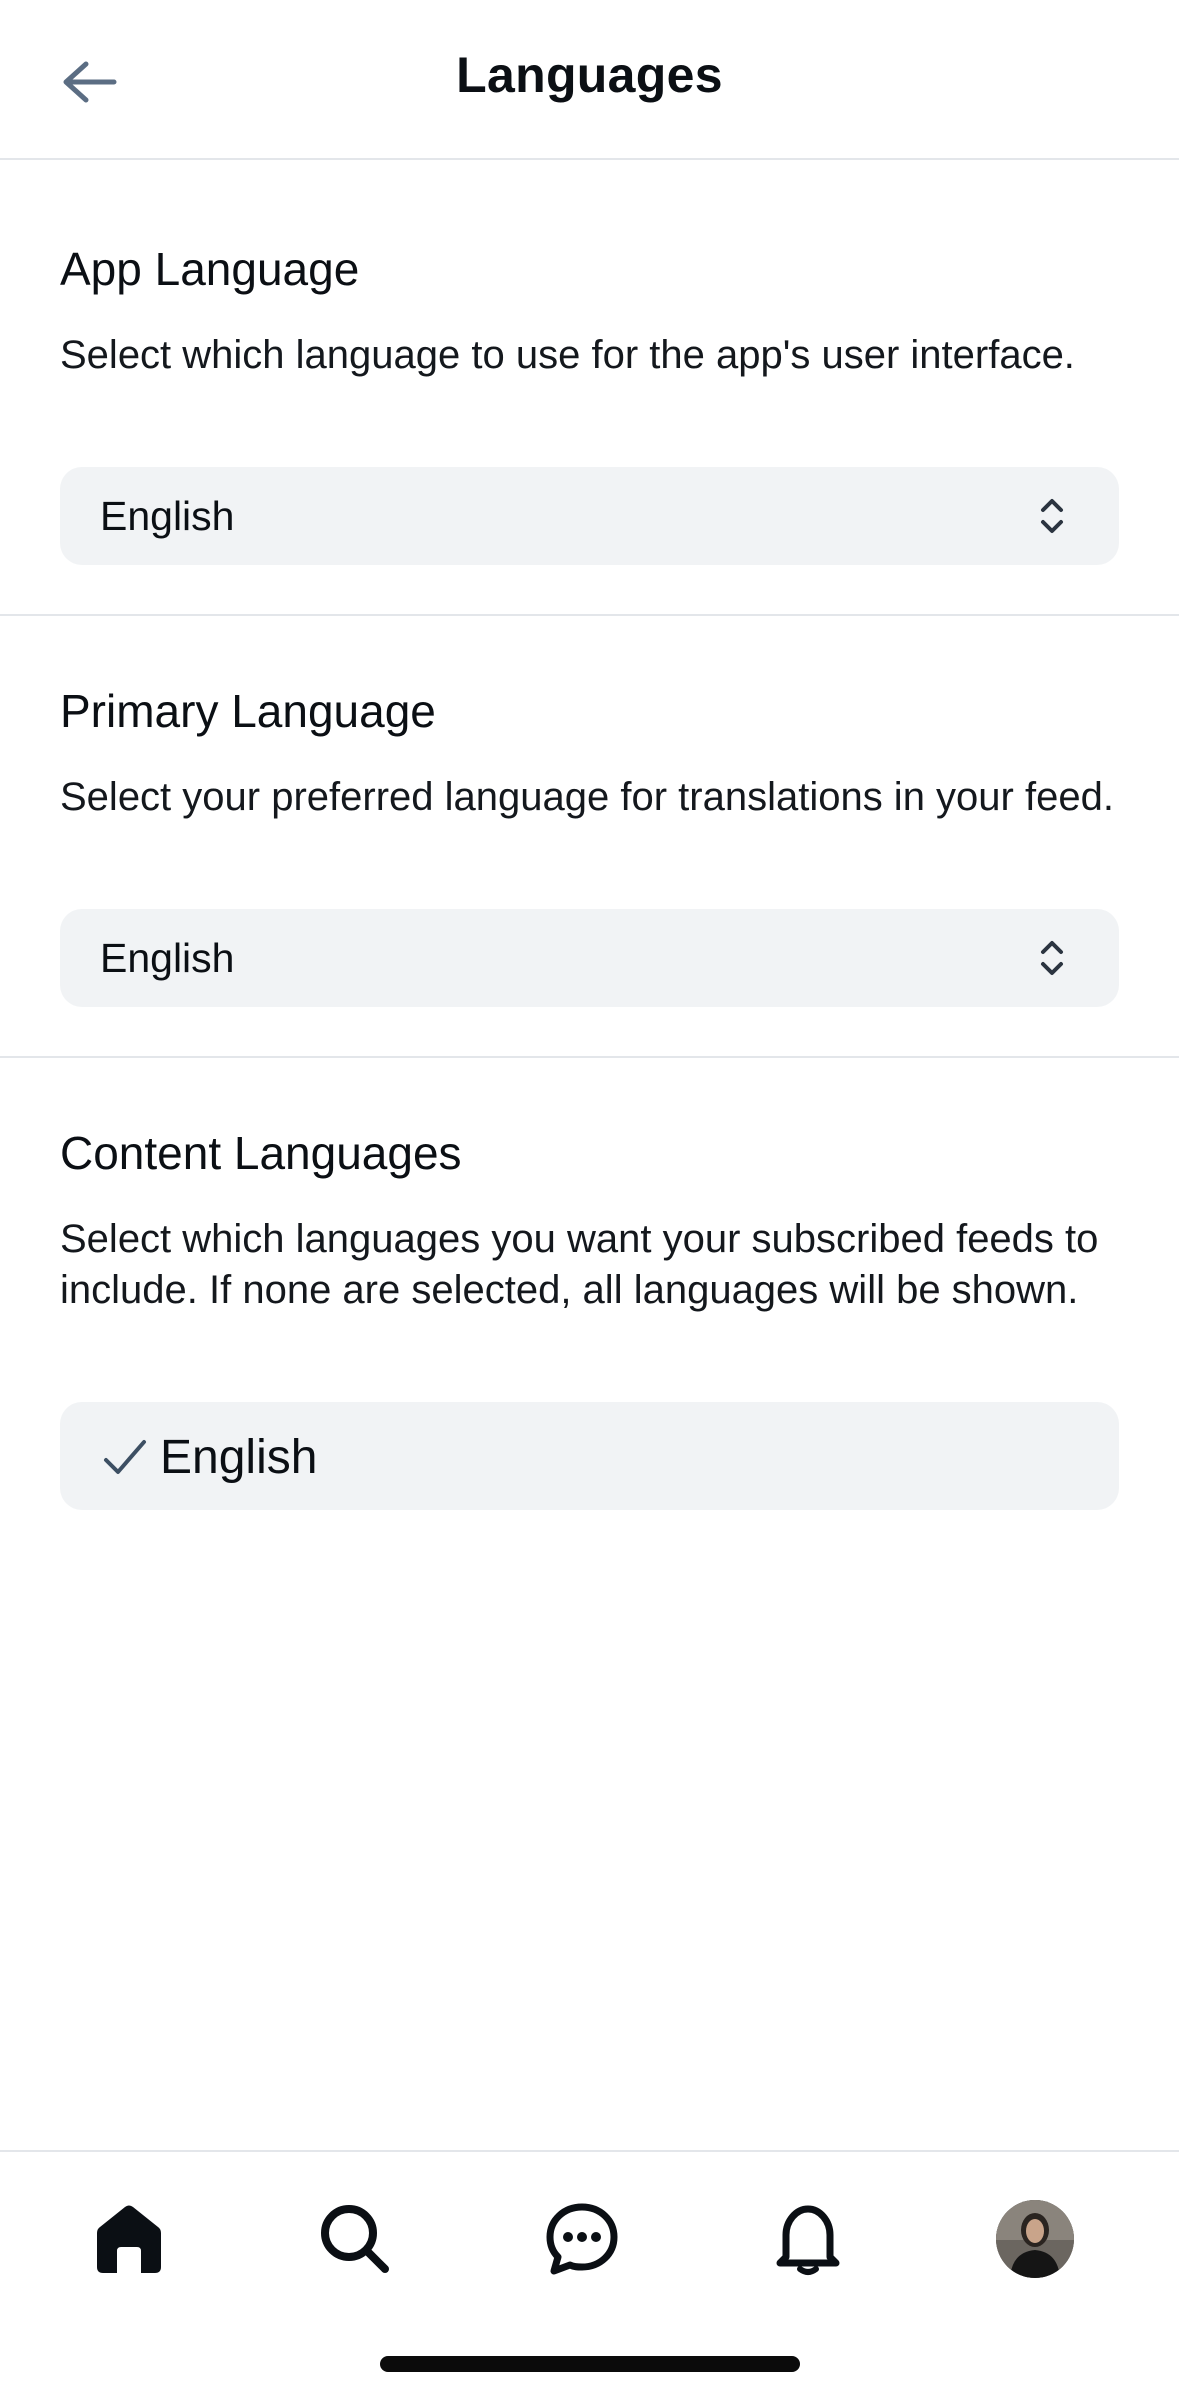  What do you see at coordinates (589, 516) in the screenshot?
I see `app-language-select: English` at bounding box center [589, 516].